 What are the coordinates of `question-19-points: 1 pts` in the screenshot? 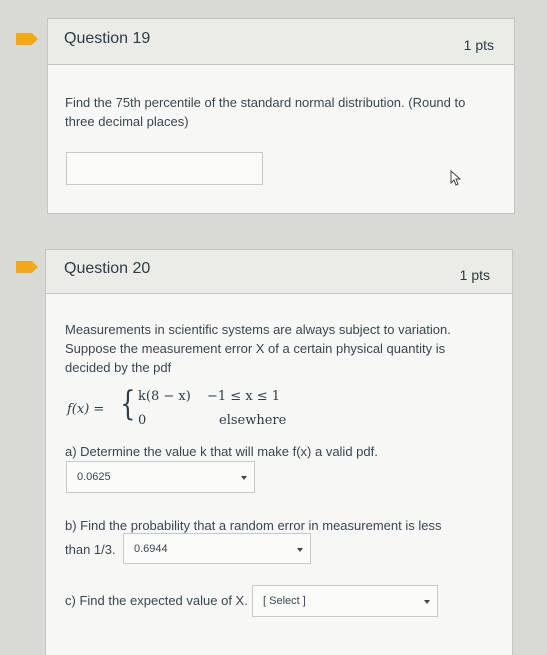 It's located at (478, 45).